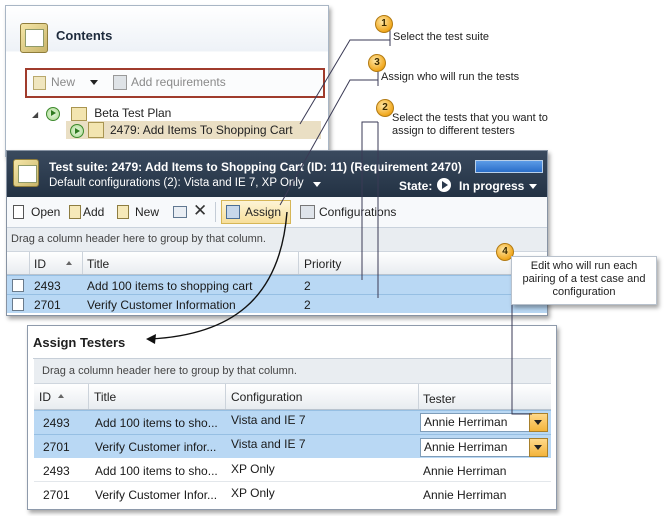 Image resolution: width=664 pixels, height=516 pixels. What do you see at coordinates (584, 266) in the screenshot?
I see `callout-text-4-line1: Edit who will run each` at bounding box center [584, 266].